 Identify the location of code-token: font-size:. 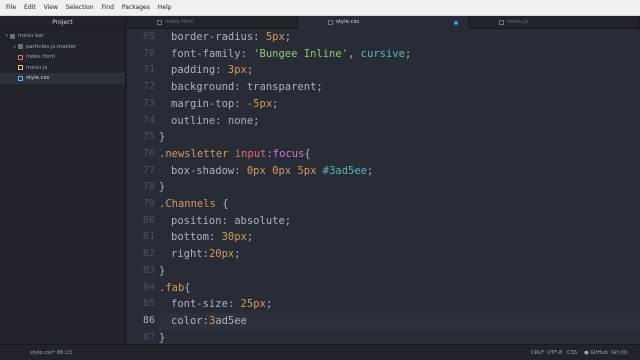
(206, 304).